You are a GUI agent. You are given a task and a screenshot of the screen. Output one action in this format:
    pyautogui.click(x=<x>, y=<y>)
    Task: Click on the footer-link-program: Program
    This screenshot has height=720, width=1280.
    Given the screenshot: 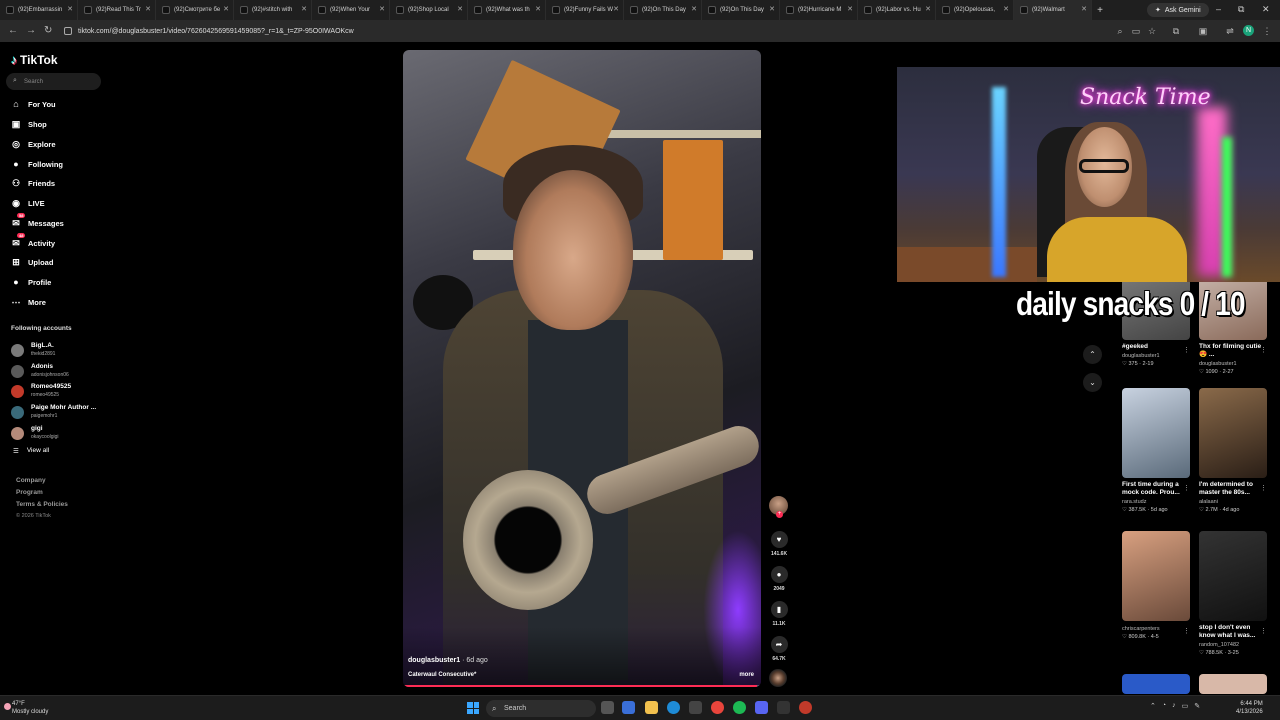 What is the action you would take?
    pyautogui.click(x=29, y=492)
    